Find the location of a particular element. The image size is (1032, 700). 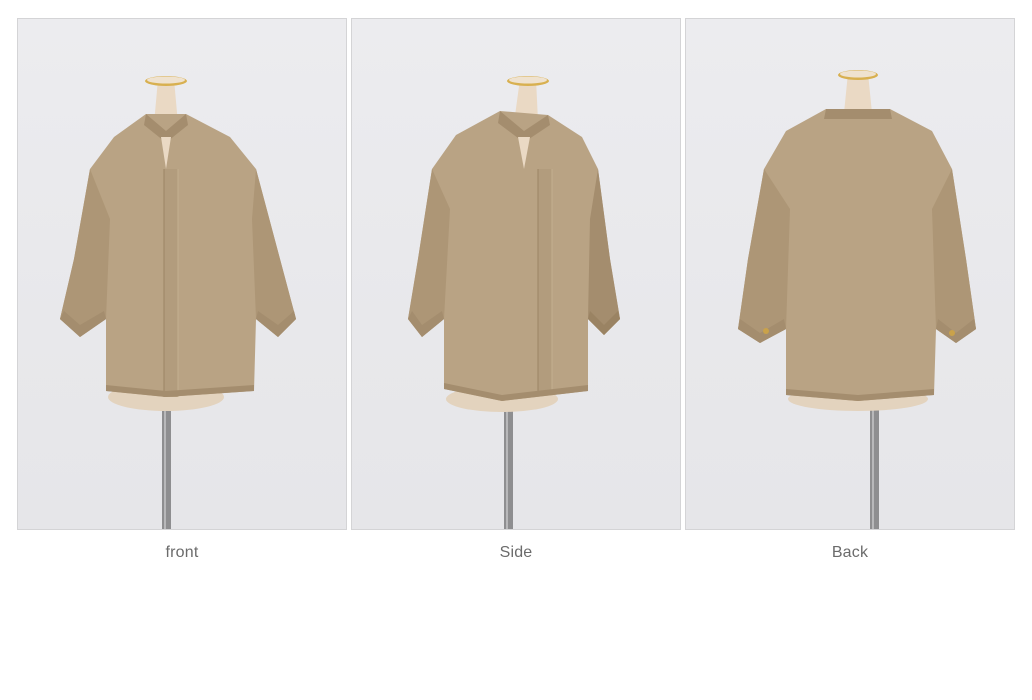

side-blouse-illustration is located at coordinates (514, 302).